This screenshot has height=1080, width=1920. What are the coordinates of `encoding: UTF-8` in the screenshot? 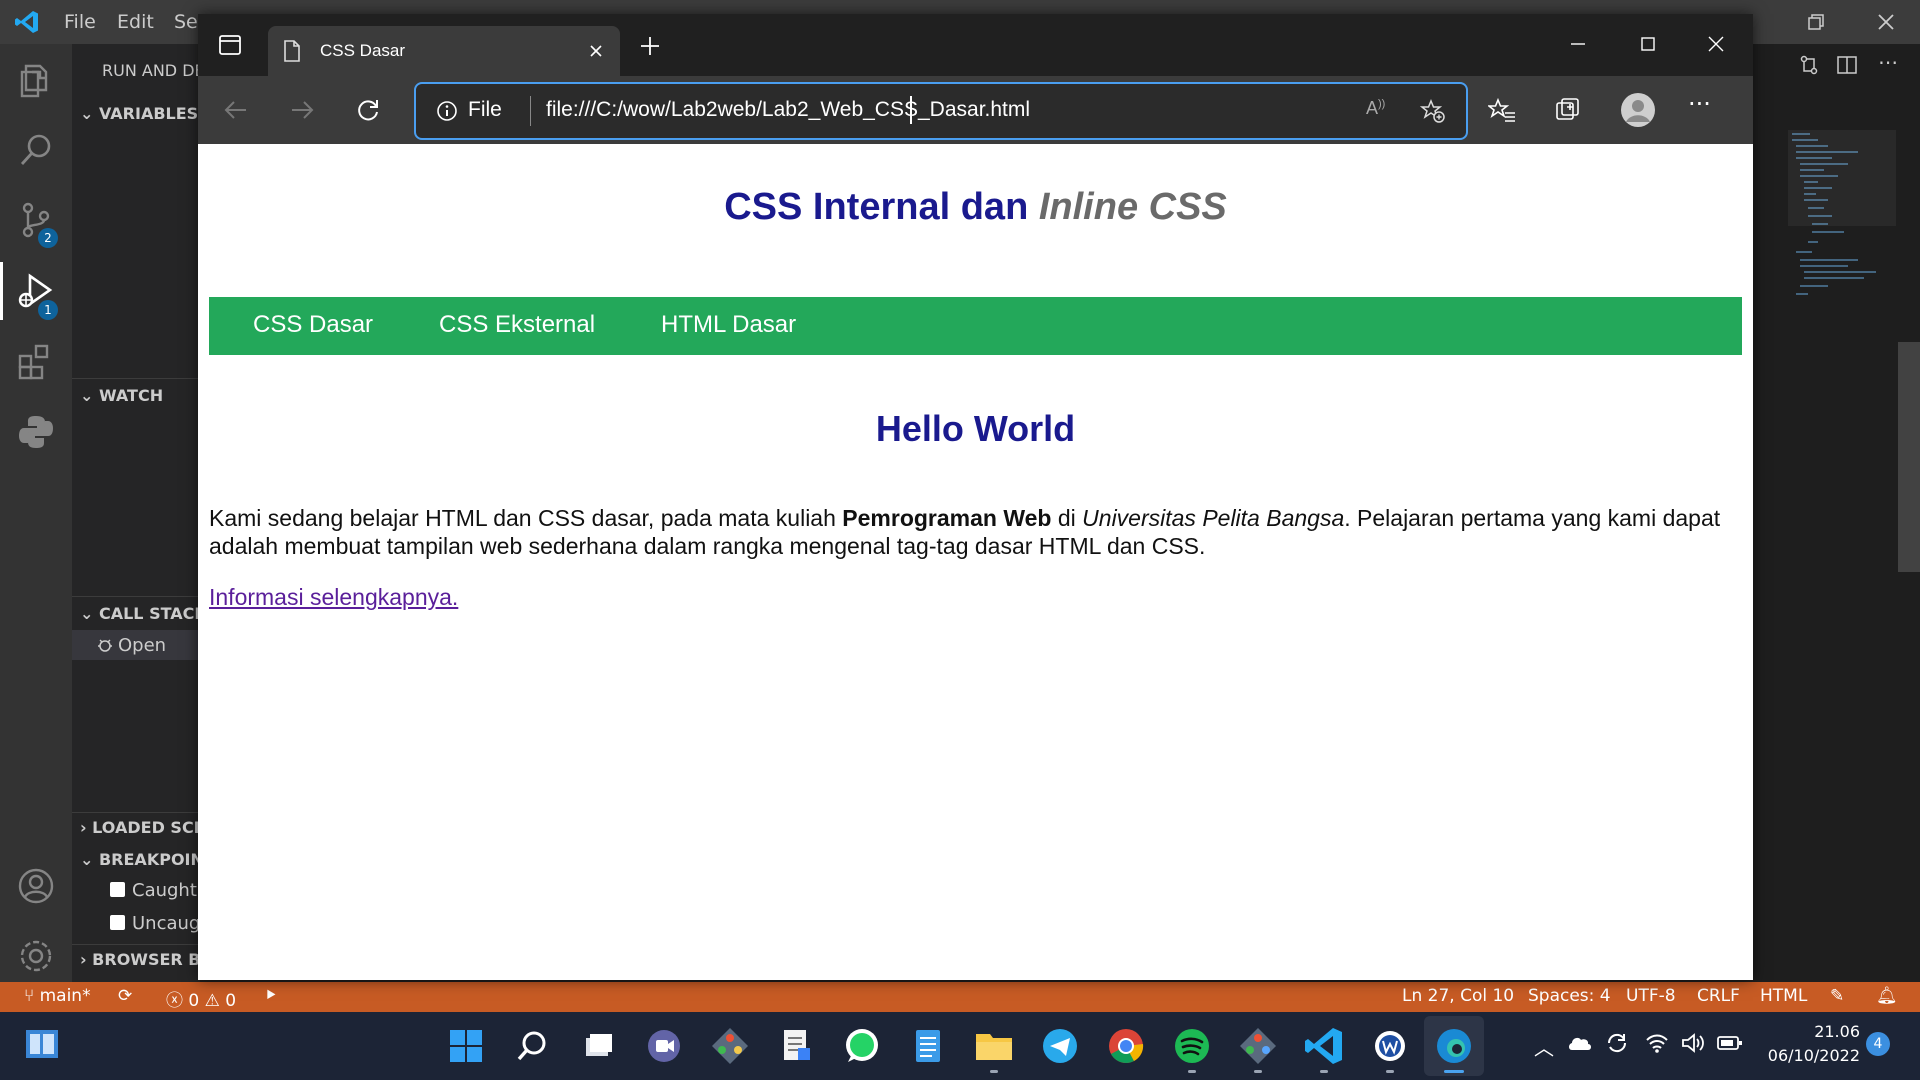 It's located at (1651, 996).